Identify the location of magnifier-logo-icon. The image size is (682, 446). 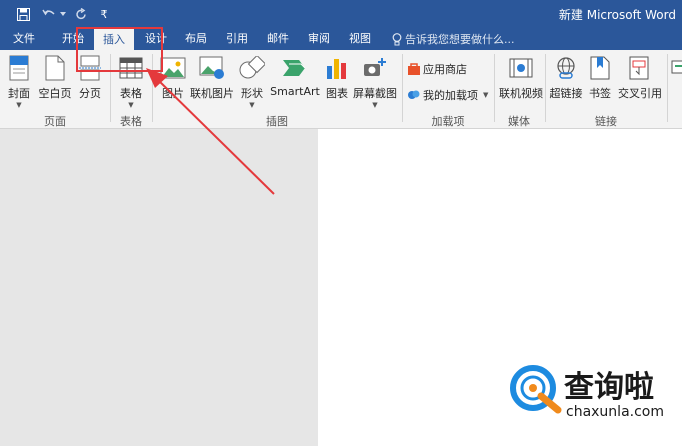
(536, 389).